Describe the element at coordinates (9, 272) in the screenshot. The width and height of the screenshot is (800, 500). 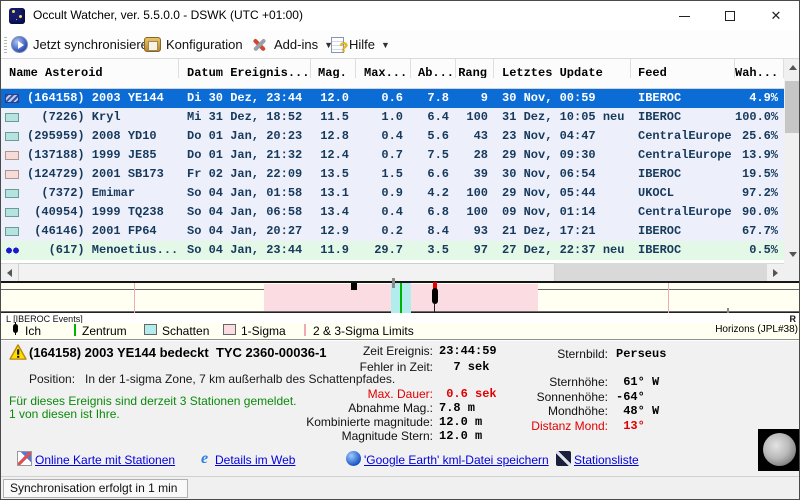
I see `scroll-left-button` at that location.